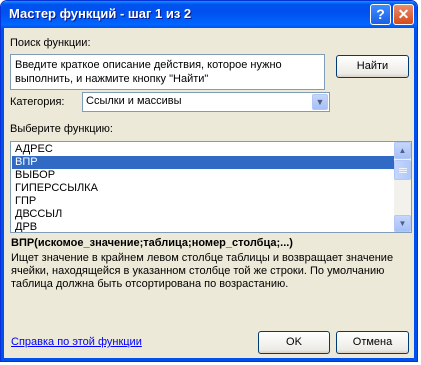  I want to click on find-button: Найти, so click(372, 66).